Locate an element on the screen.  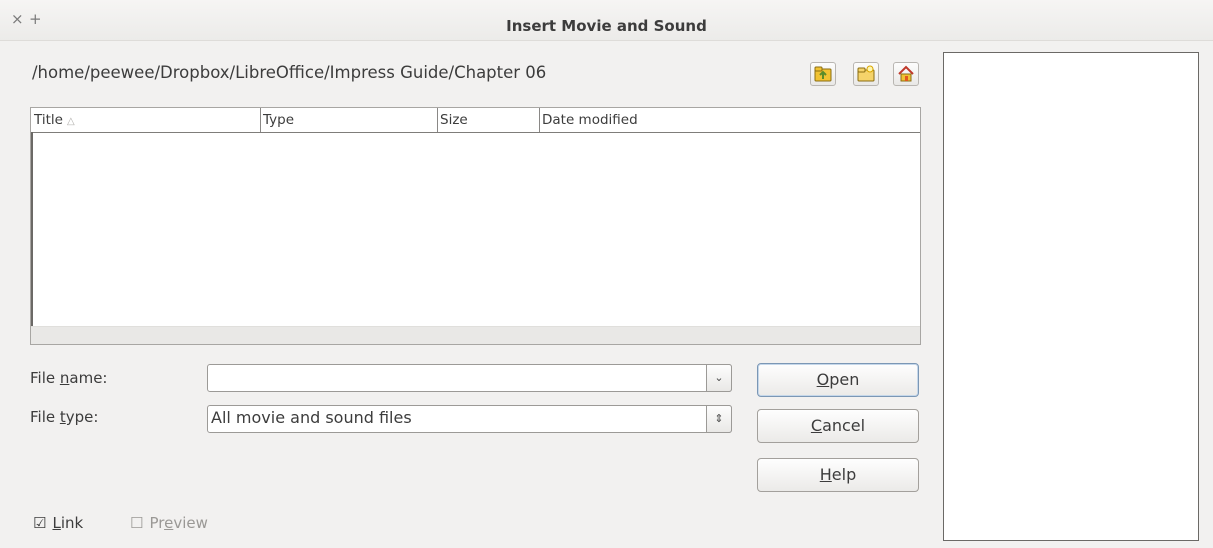
chevron-down-icon: ⌄ is located at coordinates (719, 377).